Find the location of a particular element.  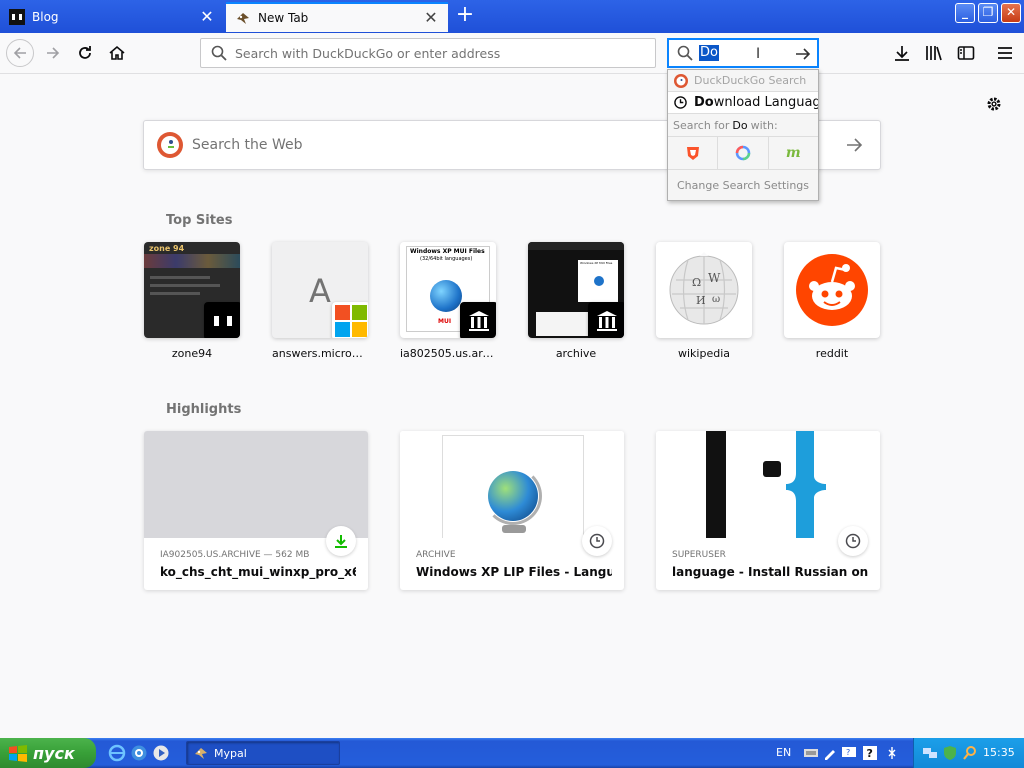

help-icon: ? is located at coordinates (870, 753).